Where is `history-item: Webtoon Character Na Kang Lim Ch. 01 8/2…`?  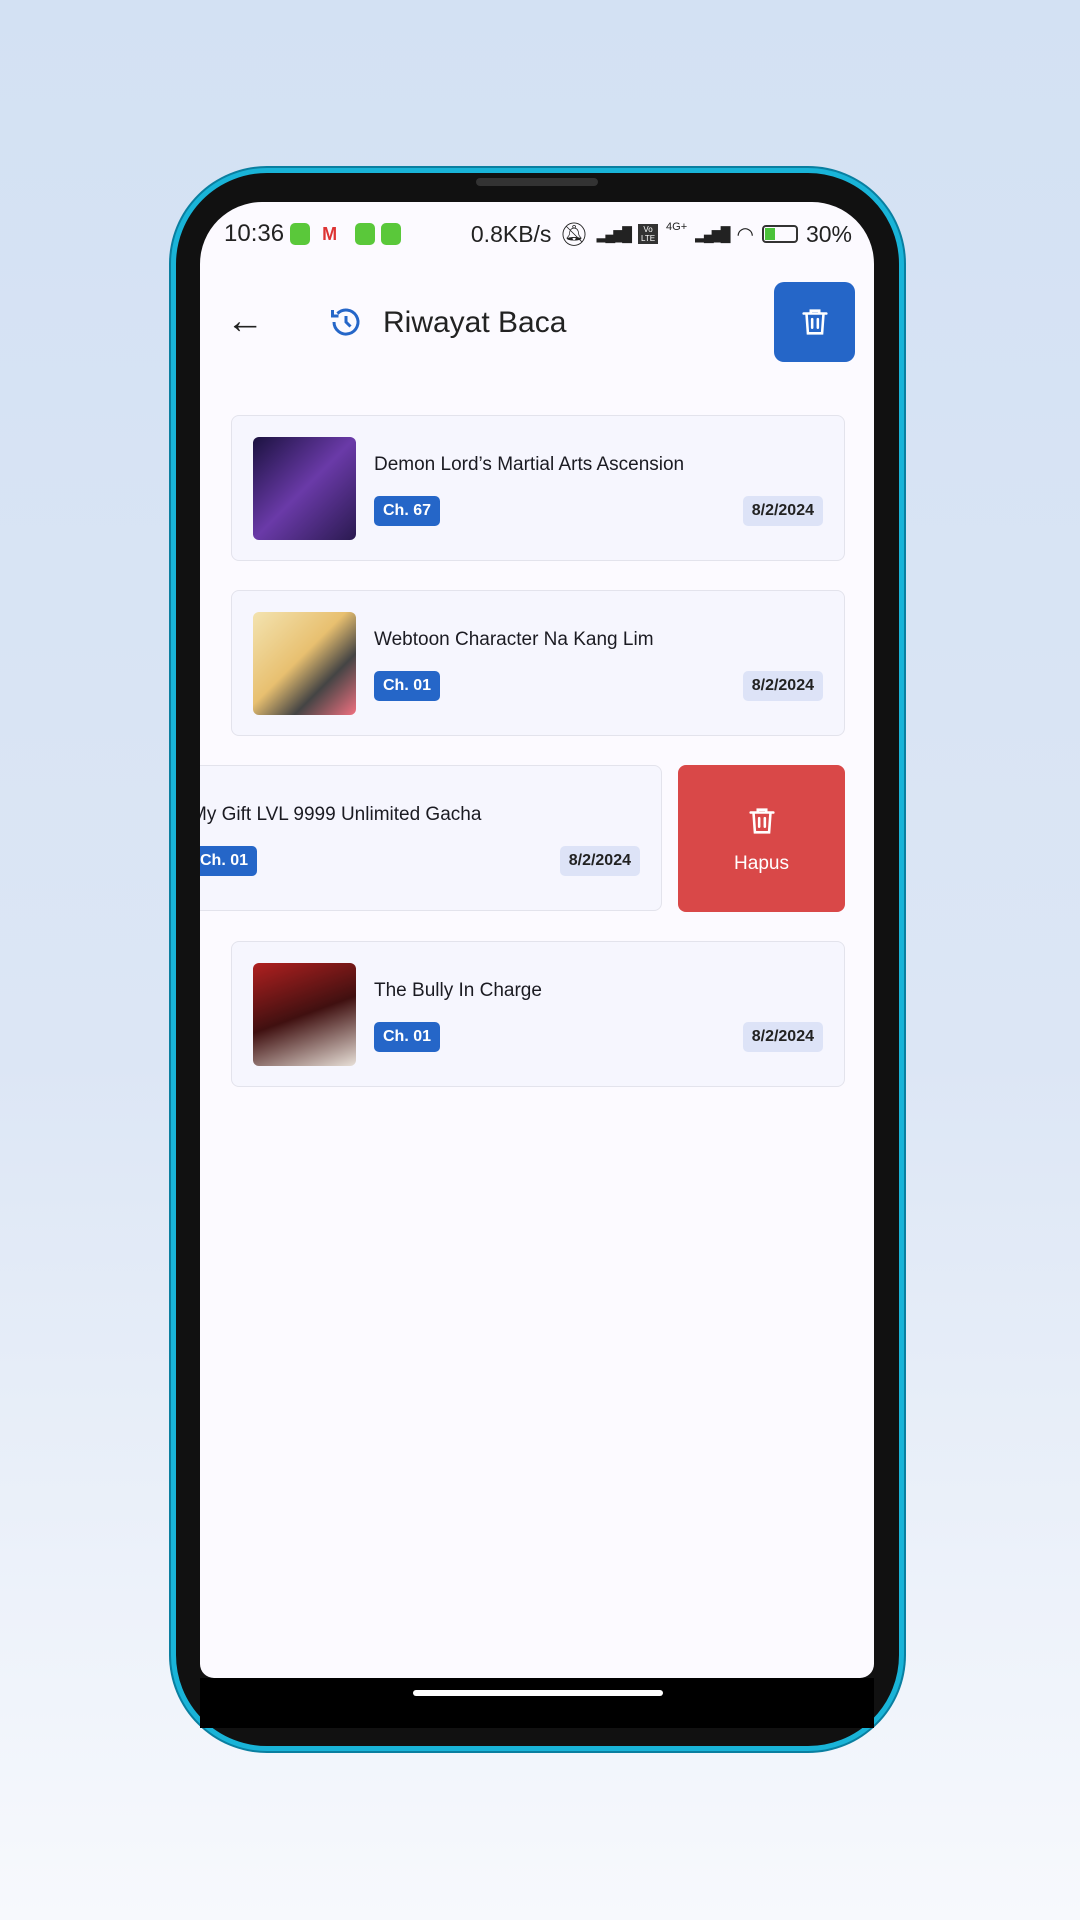 history-item: Webtoon Character Na Kang Lim Ch. 01 8/2… is located at coordinates (538, 663).